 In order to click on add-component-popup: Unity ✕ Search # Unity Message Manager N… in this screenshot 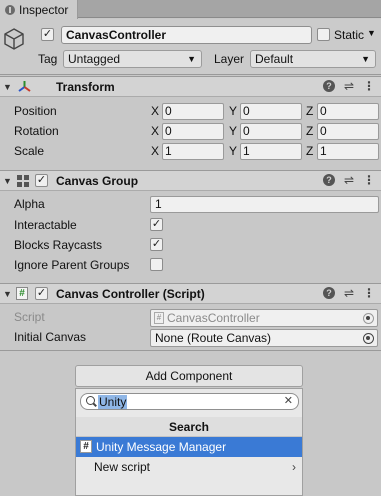, I will do `click(189, 442)`.